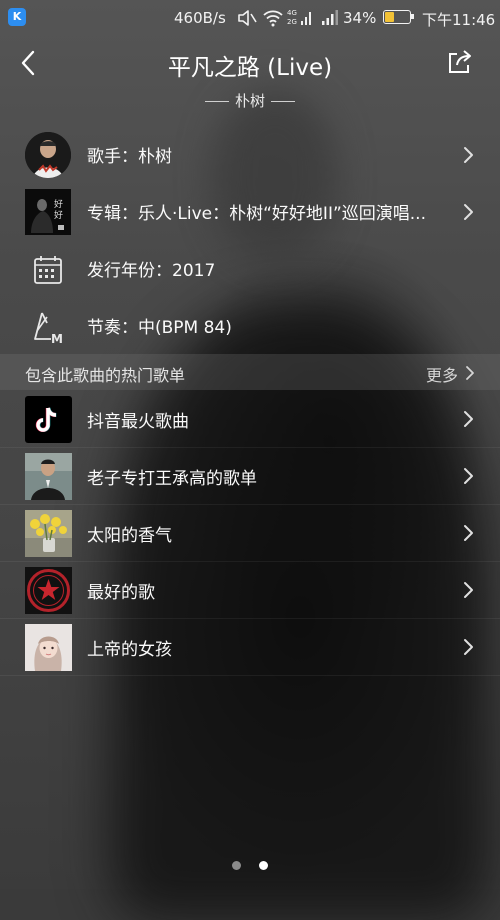 This screenshot has width=500, height=920. I want to click on playlist-name: 抖音最火歌曲, so click(138, 422).